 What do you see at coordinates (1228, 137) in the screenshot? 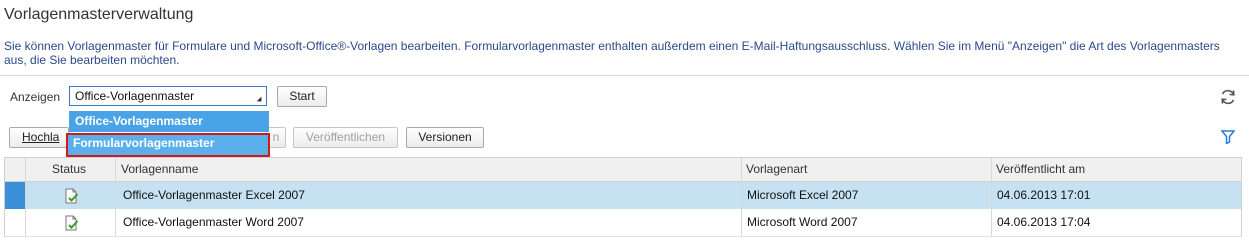
I see `funnel-icon` at bounding box center [1228, 137].